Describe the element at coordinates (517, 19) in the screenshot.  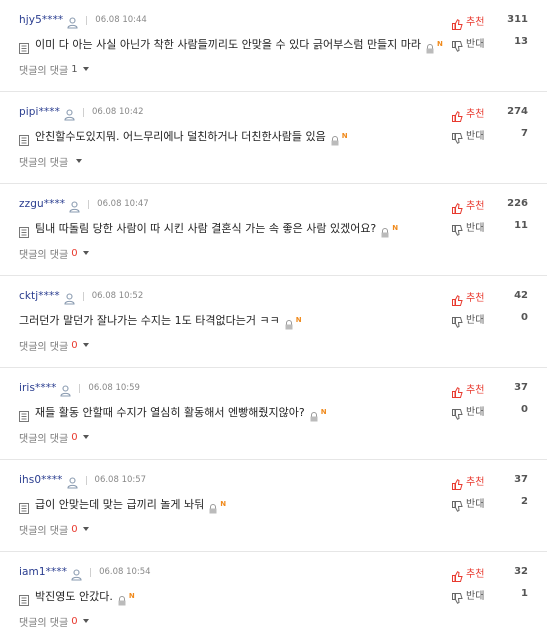
I see `recommend-count: 311` at that location.